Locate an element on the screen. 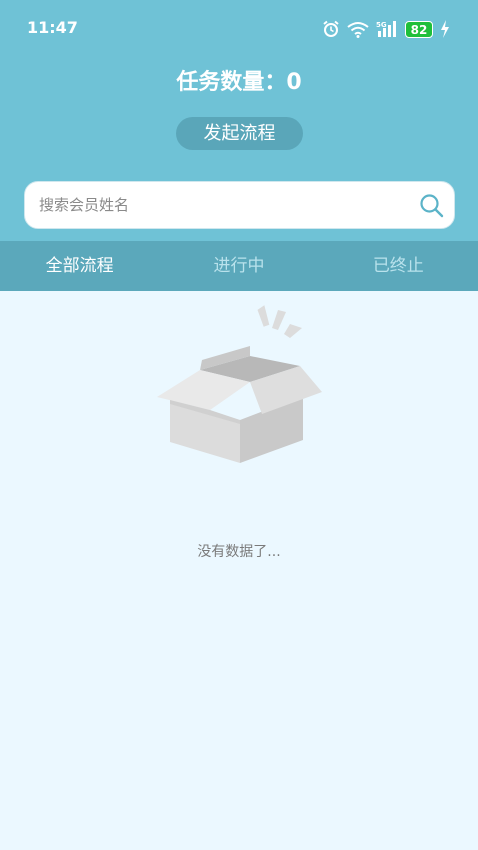 This screenshot has height=850, width=478. task-count-title: 任务数量：0 is located at coordinates (239, 82).